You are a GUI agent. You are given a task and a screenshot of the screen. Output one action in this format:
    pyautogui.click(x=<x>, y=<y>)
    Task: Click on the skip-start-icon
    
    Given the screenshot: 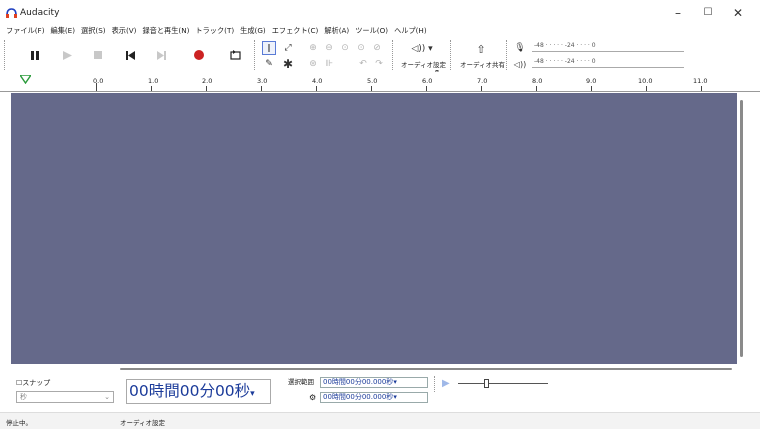 What is the action you would take?
    pyautogui.click(x=130, y=55)
    